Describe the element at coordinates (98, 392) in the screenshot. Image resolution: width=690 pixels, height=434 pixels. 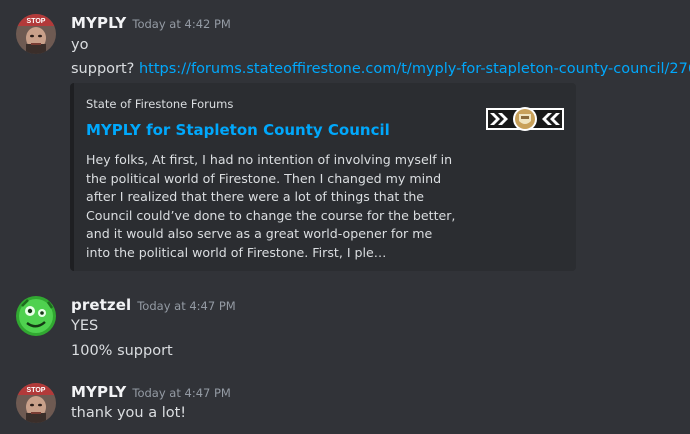
I see `username: MYPLY` at that location.